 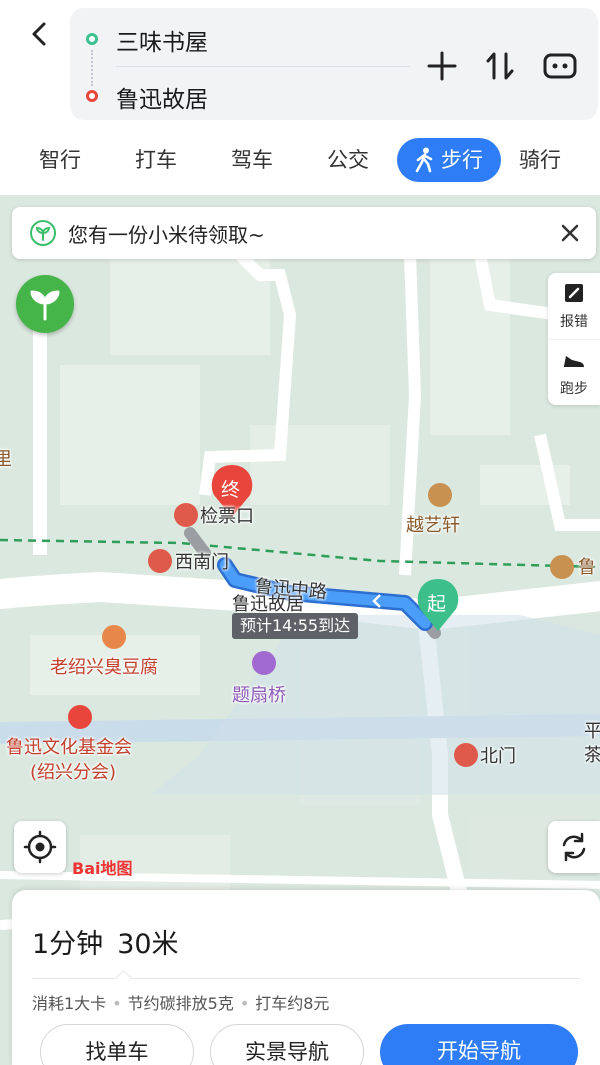 I want to click on swap-route-button, so click(x=500, y=66).